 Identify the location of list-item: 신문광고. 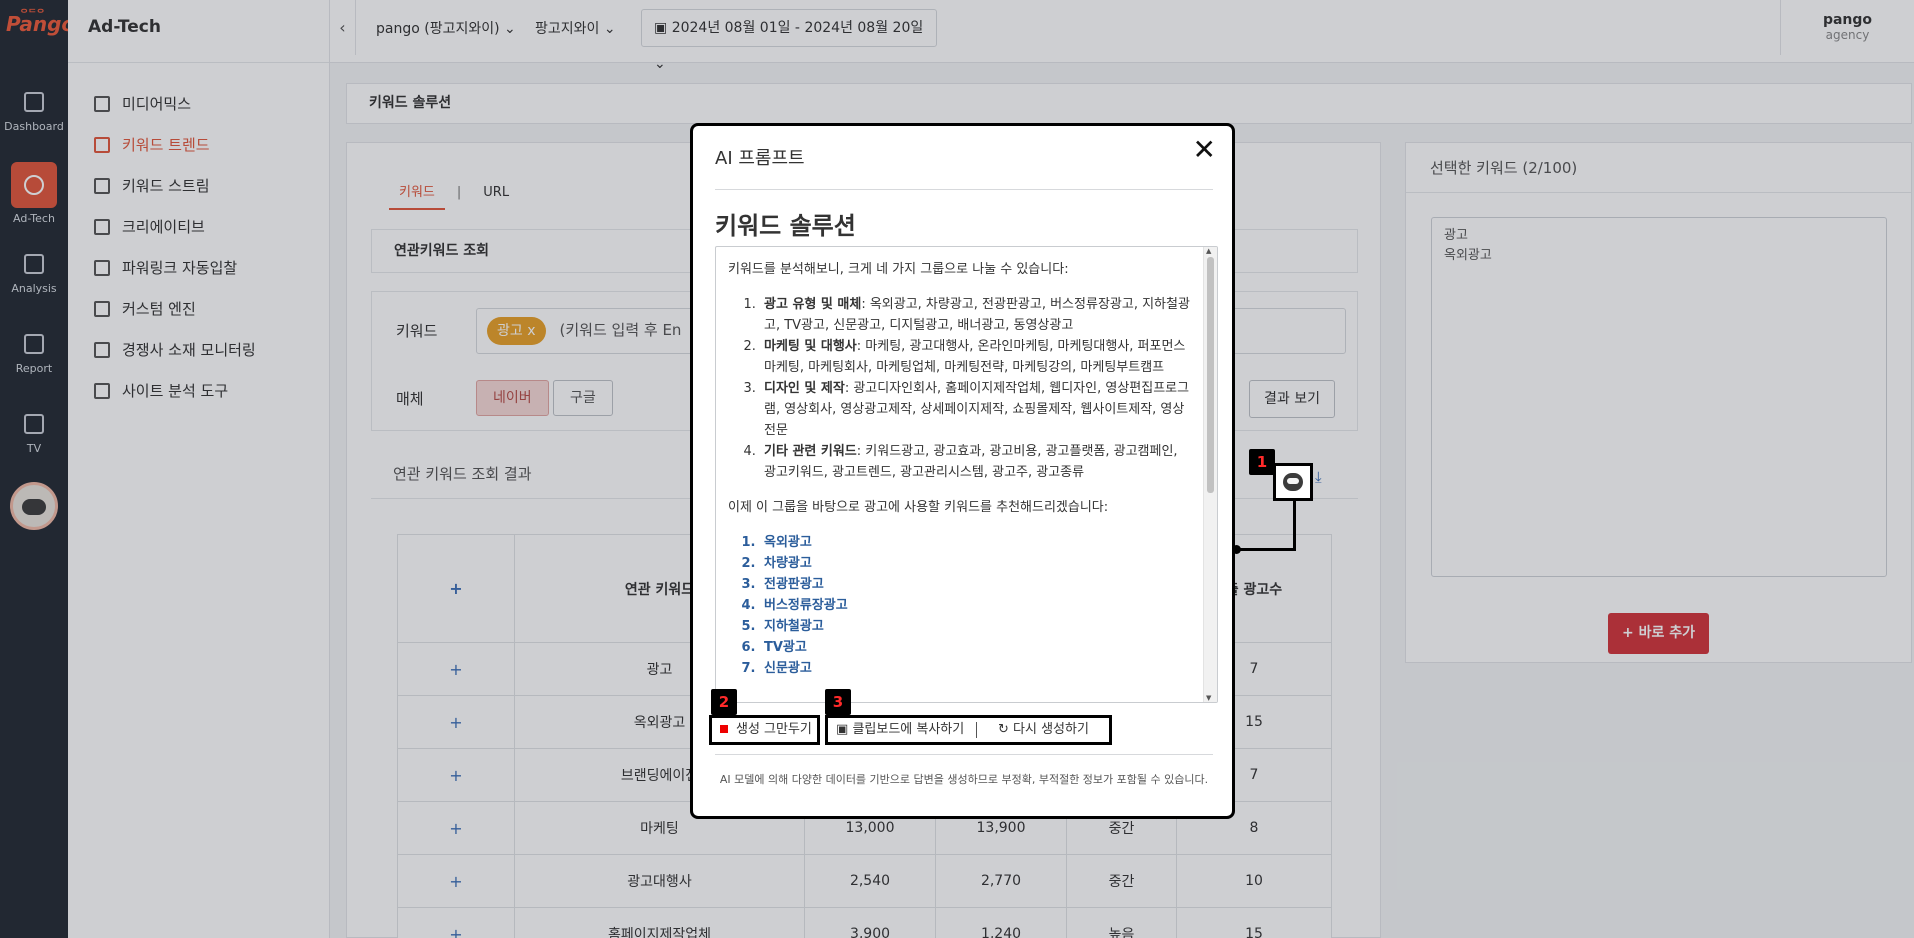
(975, 668).